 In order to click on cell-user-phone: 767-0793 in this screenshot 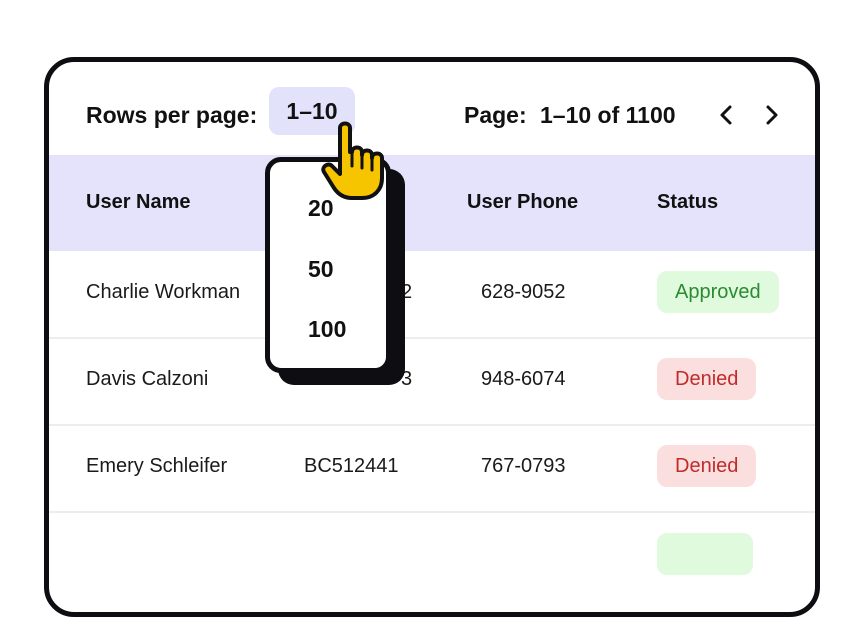, I will do `click(523, 466)`.